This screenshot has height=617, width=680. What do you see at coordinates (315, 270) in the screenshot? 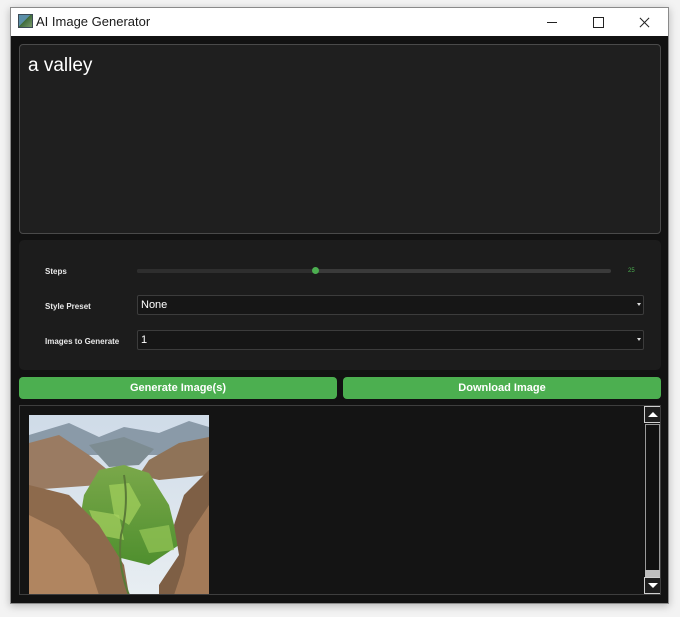
I see `steps-slider-handle` at bounding box center [315, 270].